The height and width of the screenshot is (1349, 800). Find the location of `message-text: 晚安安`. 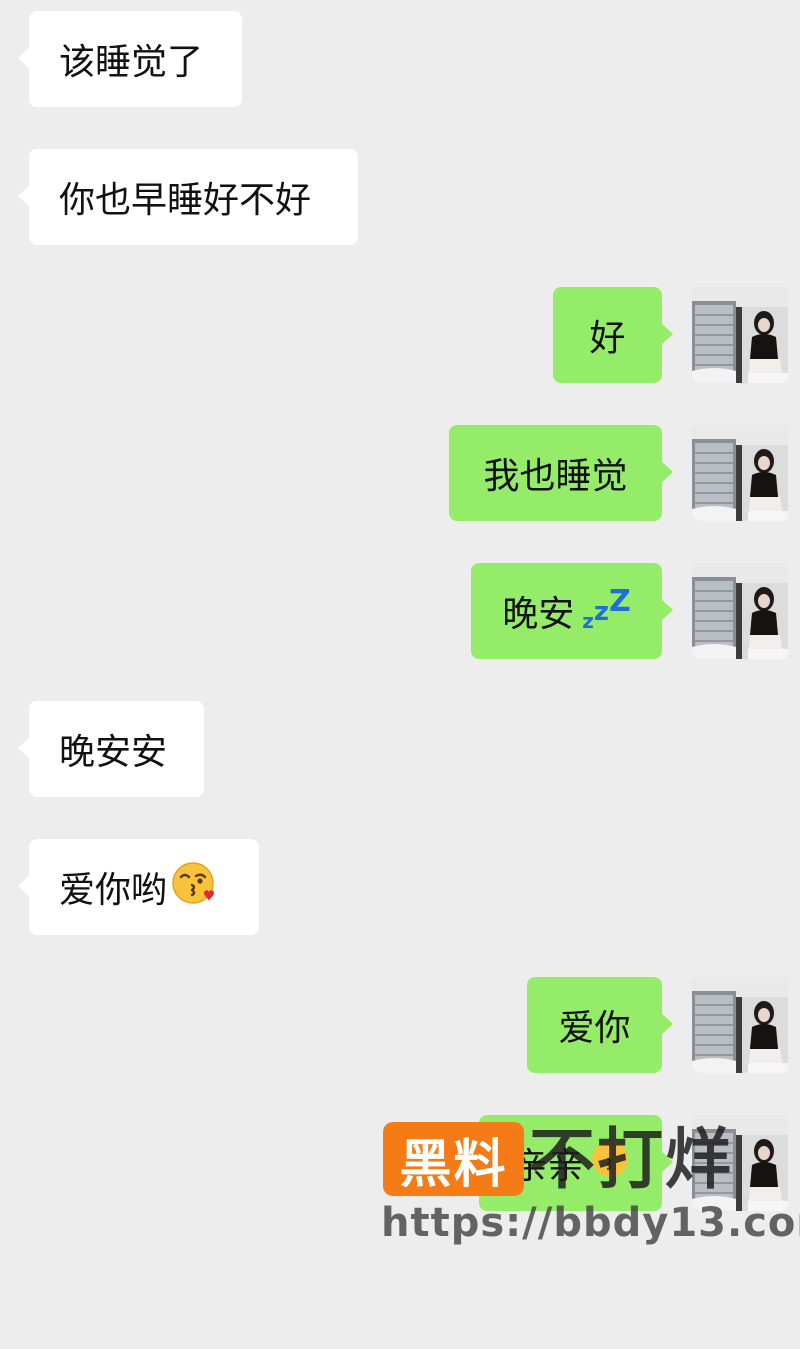

message-text: 晚安安 is located at coordinates (113, 752).